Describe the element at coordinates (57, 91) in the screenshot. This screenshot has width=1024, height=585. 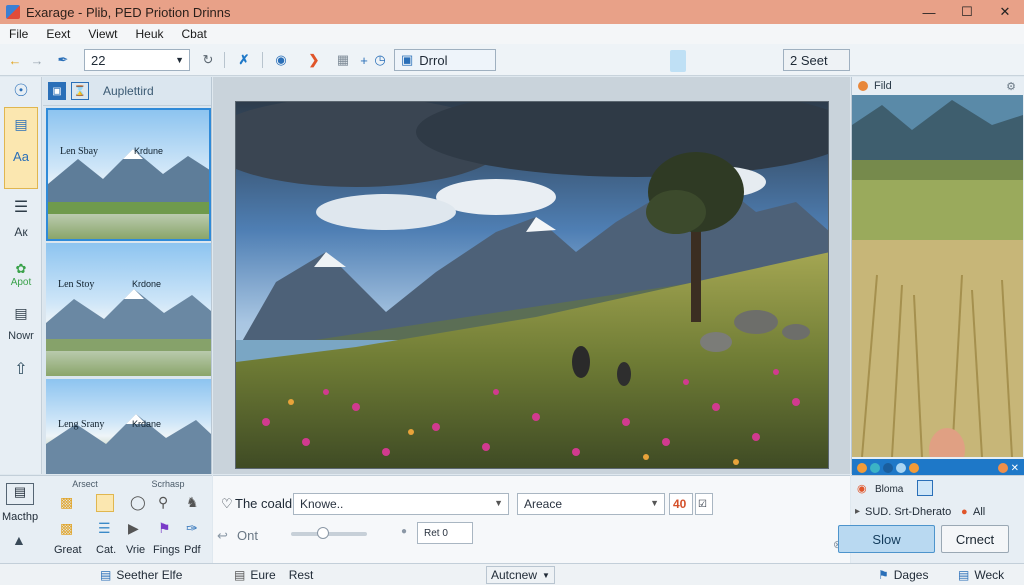
I see `monitor-icon: ▣` at that location.